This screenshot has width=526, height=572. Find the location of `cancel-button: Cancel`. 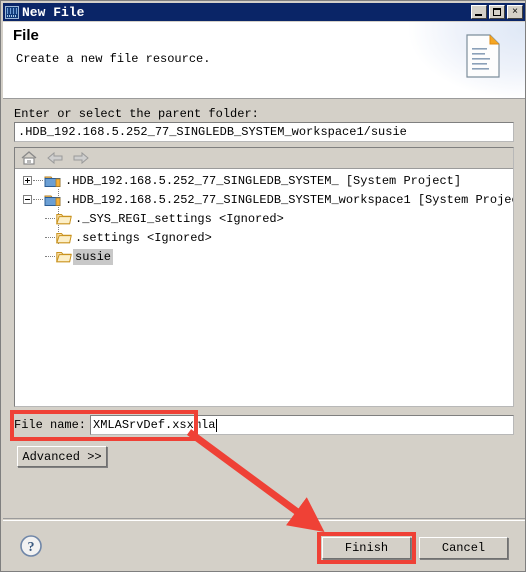

cancel-button: Cancel is located at coordinates (463, 548).